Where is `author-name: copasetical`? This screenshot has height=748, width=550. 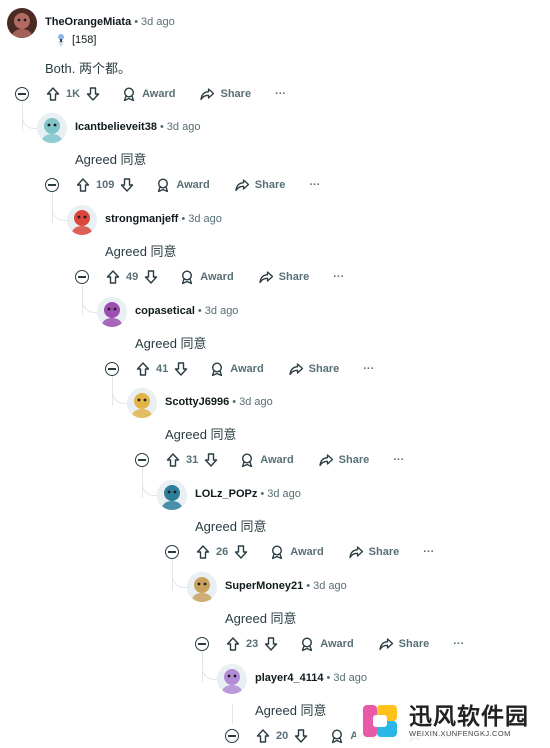
author-name: copasetical is located at coordinates (165, 311).